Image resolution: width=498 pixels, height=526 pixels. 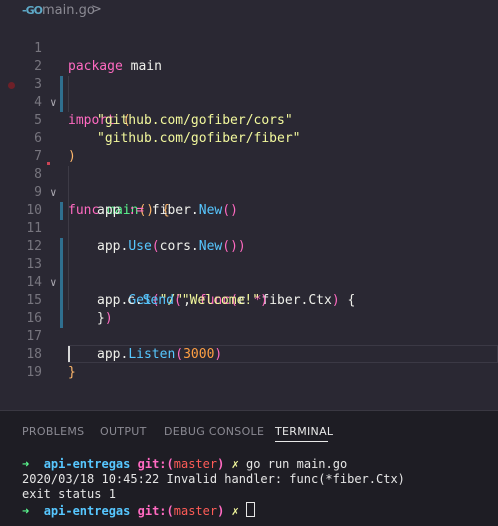 I want to click on panel-tabs: PROBLEMS OUTPUT DEBUG CONSOLE TERMINAL, so click(x=249, y=431).